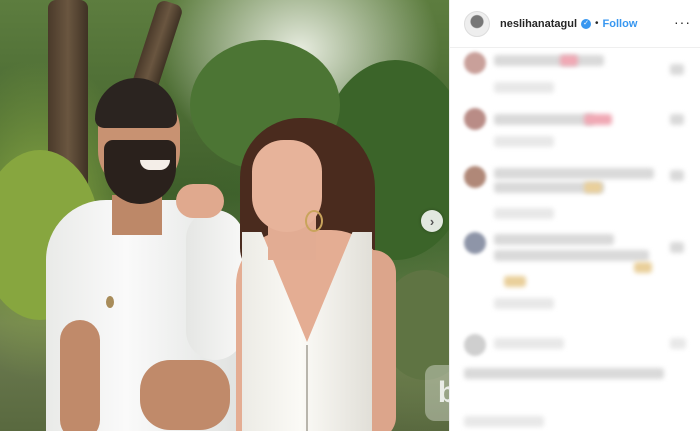  I want to click on username-link: neslihanatagul, so click(538, 24).